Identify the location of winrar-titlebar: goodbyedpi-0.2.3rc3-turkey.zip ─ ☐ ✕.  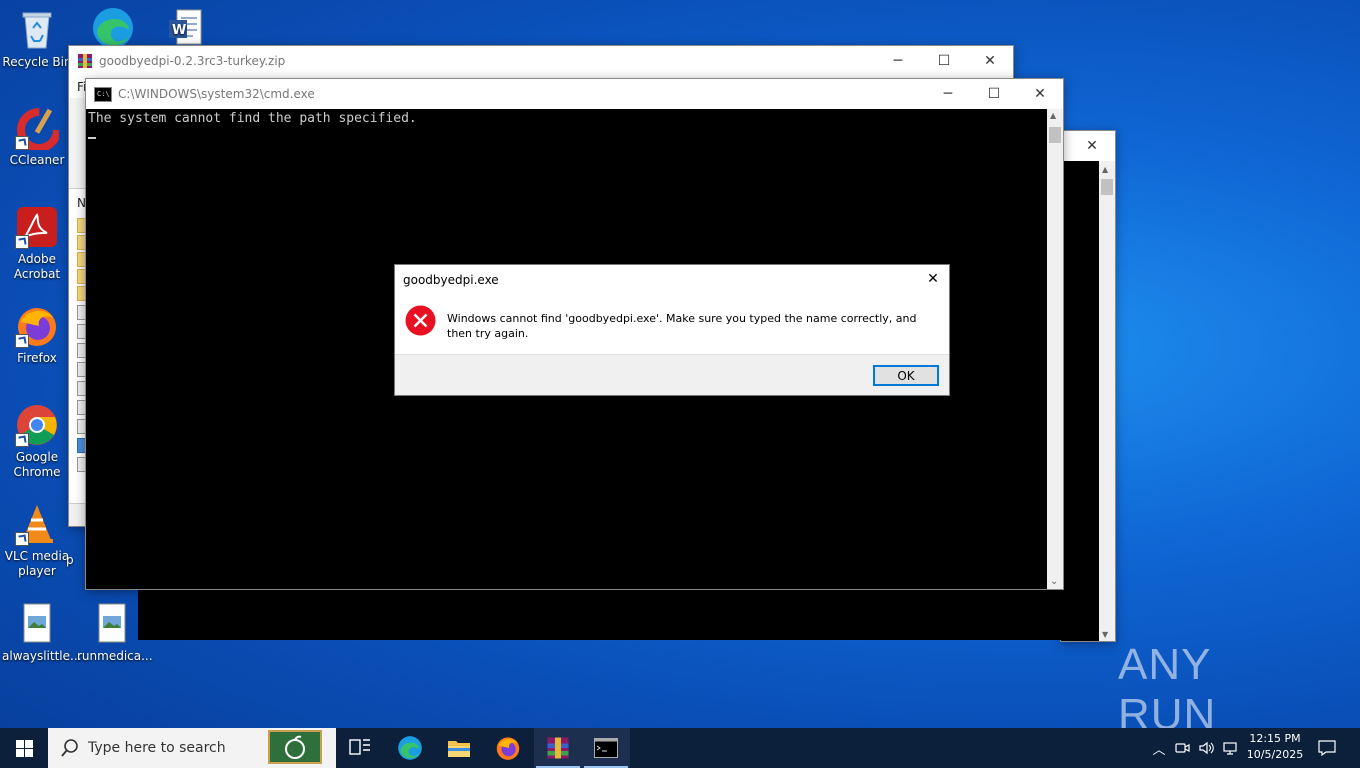
(541, 61).